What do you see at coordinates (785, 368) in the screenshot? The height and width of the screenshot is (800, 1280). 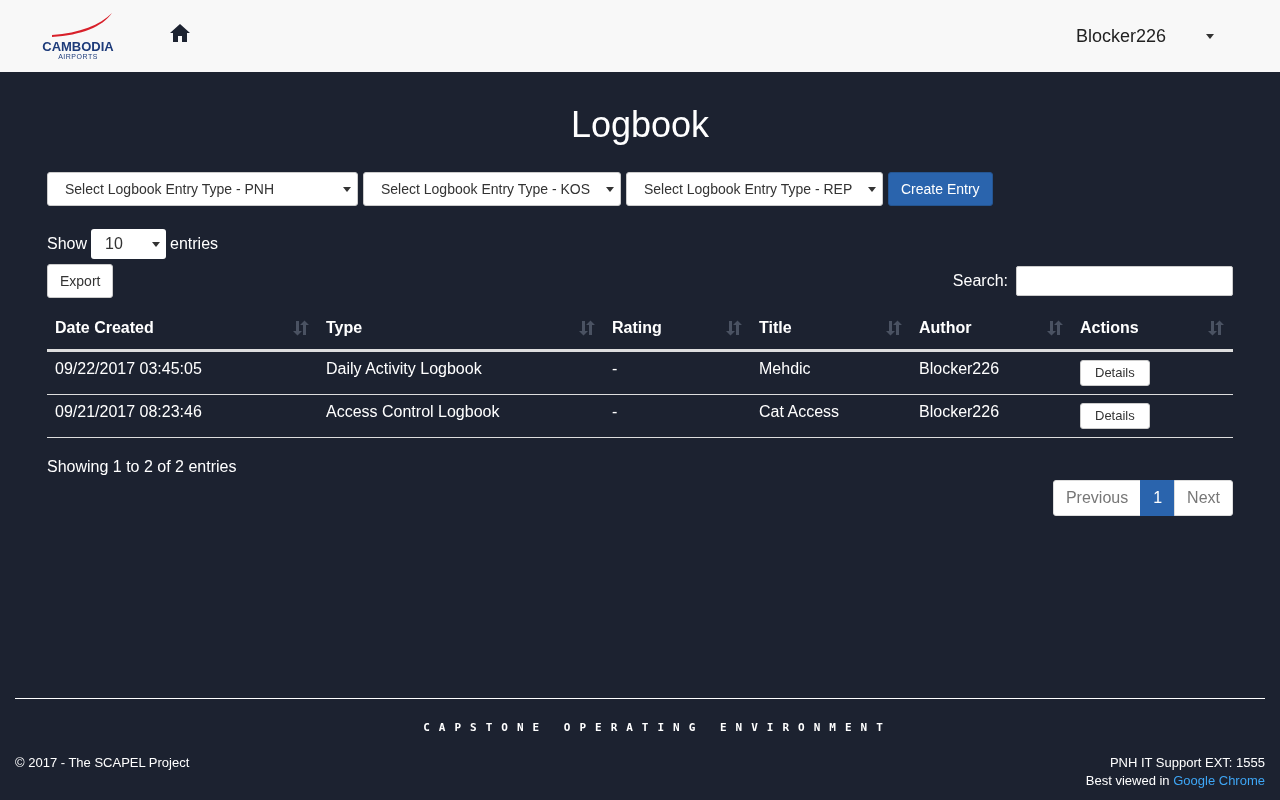 I see `table-cell: Mehdic` at bounding box center [785, 368].